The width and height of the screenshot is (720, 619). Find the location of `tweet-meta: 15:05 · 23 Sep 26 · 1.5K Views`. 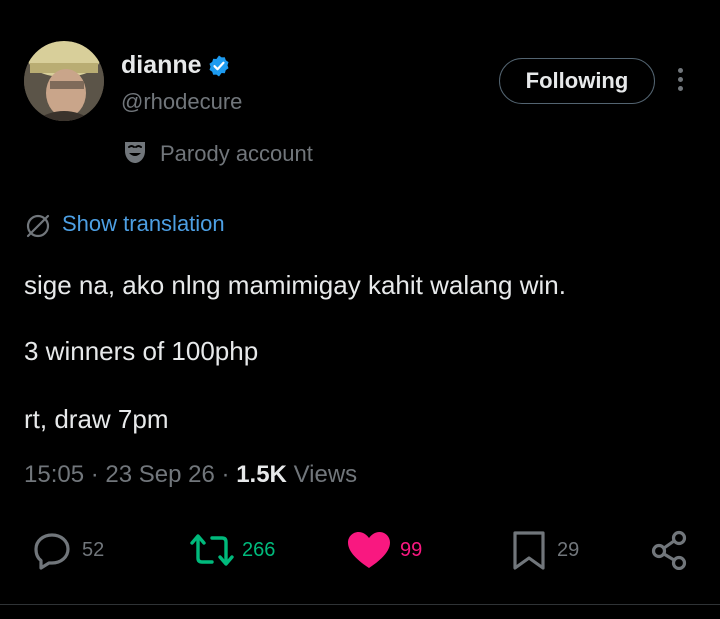

tweet-meta: 15:05 · 23 Sep 26 · 1.5K Views is located at coordinates (190, 475).